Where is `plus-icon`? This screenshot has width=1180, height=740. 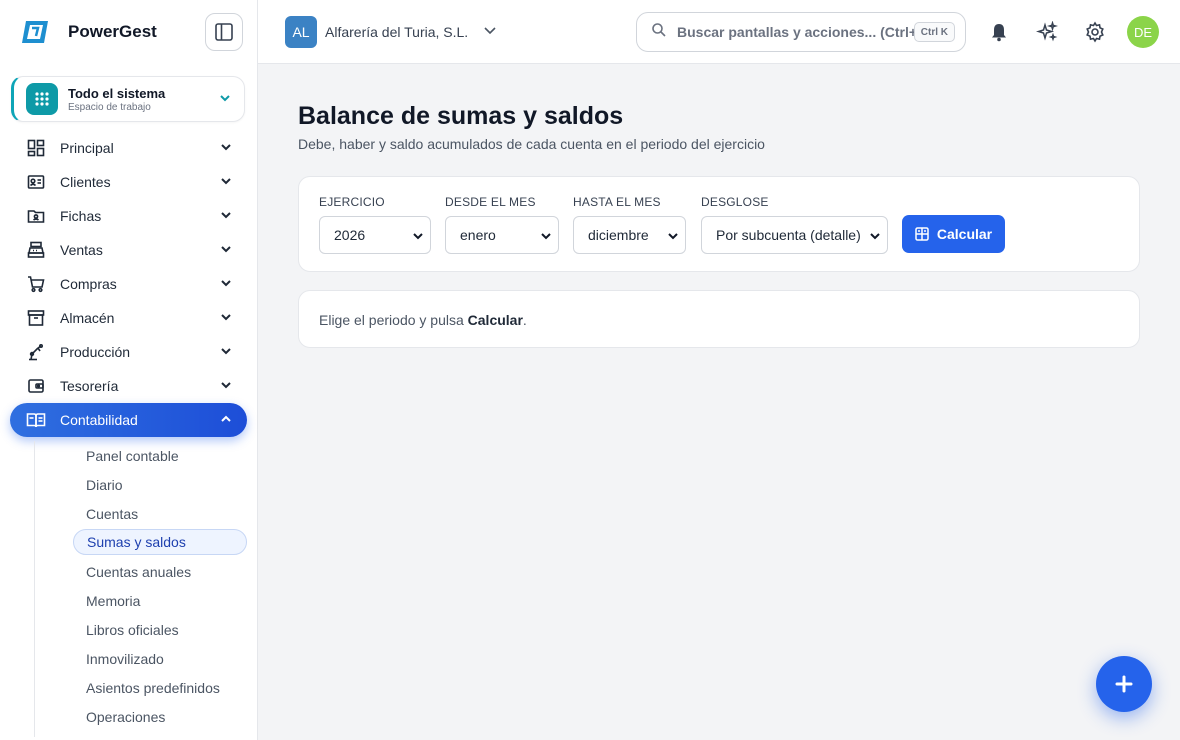
plus-icon is located at coordinates (1124, 684).